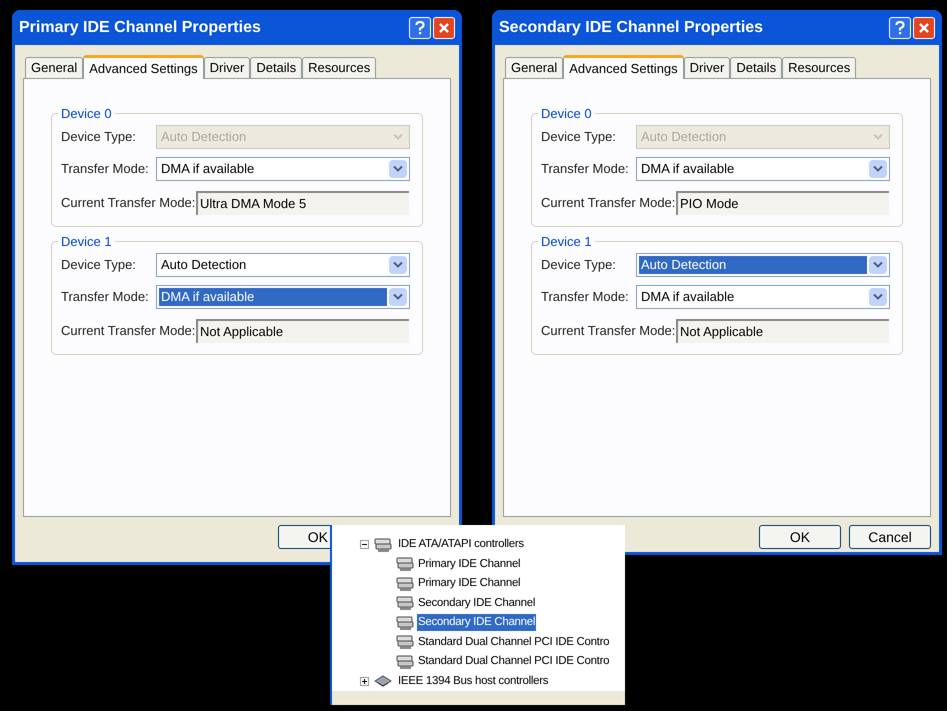 The height and width of the screenshot is (711, 947). Describe the element at coordinates (782, 203) in the screenshot. I see `read-only-field: PIO Mode` at that location.